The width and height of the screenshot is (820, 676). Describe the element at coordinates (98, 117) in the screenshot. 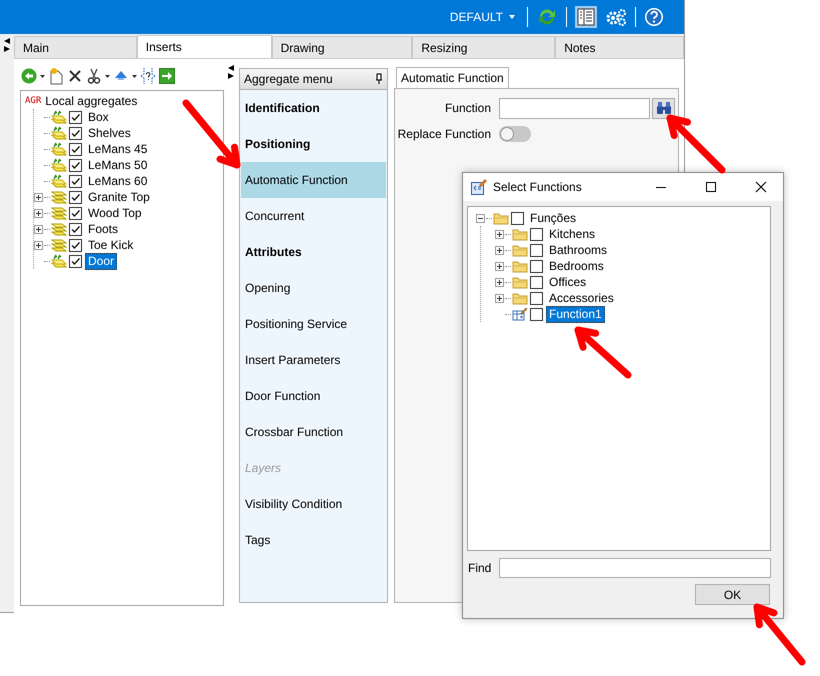

I see `tree-item-label: Box` at that location.